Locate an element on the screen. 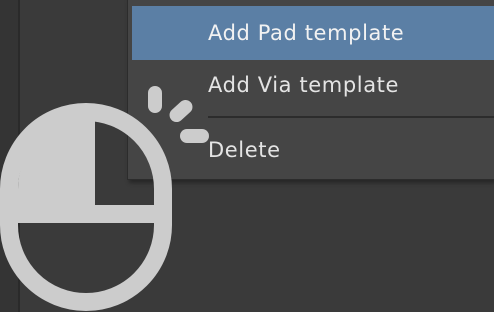 The width and height of the screenshot is (494, 312). left-panel is located at coordinates (9, 156).